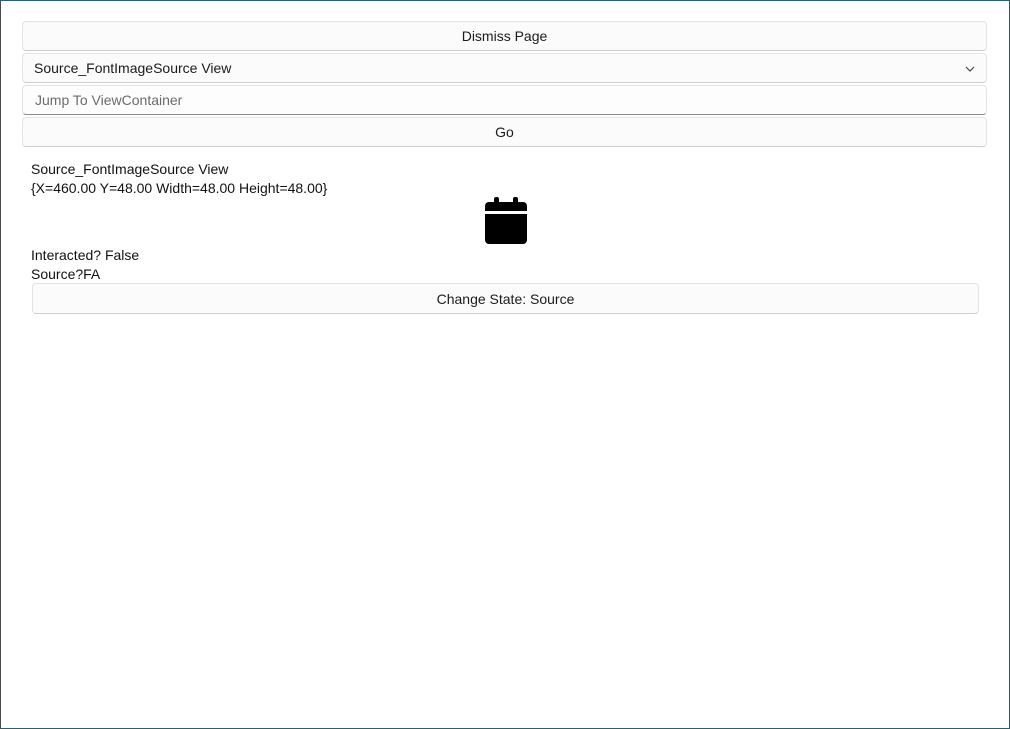 This screenshot has width=1010, height=729. I want to click on jump-to-field, so click(504, 100).